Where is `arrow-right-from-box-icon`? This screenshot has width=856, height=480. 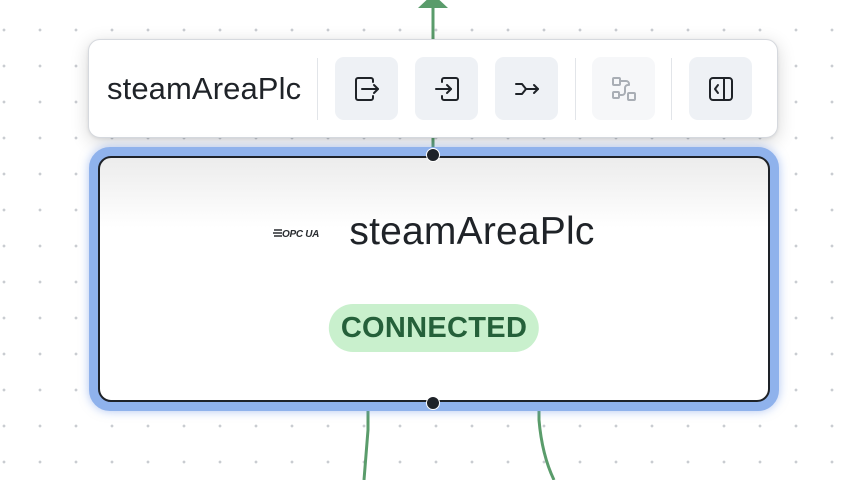
arrow-right-from-box-icon is located at coordinates (366, 88).